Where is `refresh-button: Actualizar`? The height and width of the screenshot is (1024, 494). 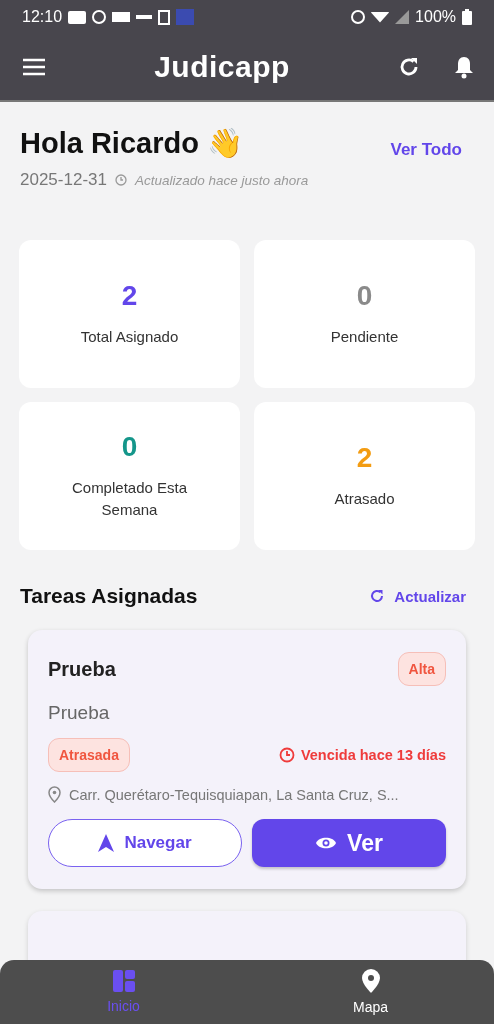
refresh-button: Actualizar is located at coordinates (418, 596).